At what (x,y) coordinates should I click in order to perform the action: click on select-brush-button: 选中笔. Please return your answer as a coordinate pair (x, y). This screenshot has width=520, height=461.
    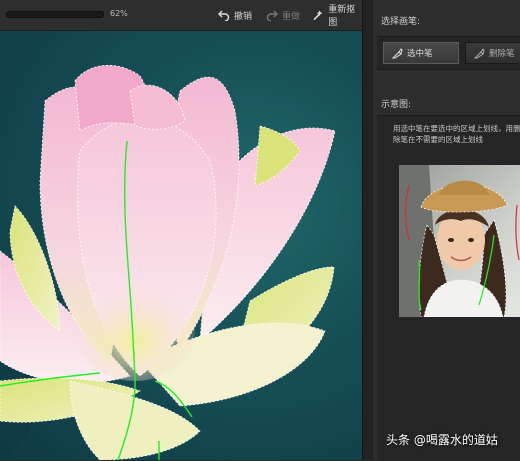
    Looking at the image, I should click on (421, 53).